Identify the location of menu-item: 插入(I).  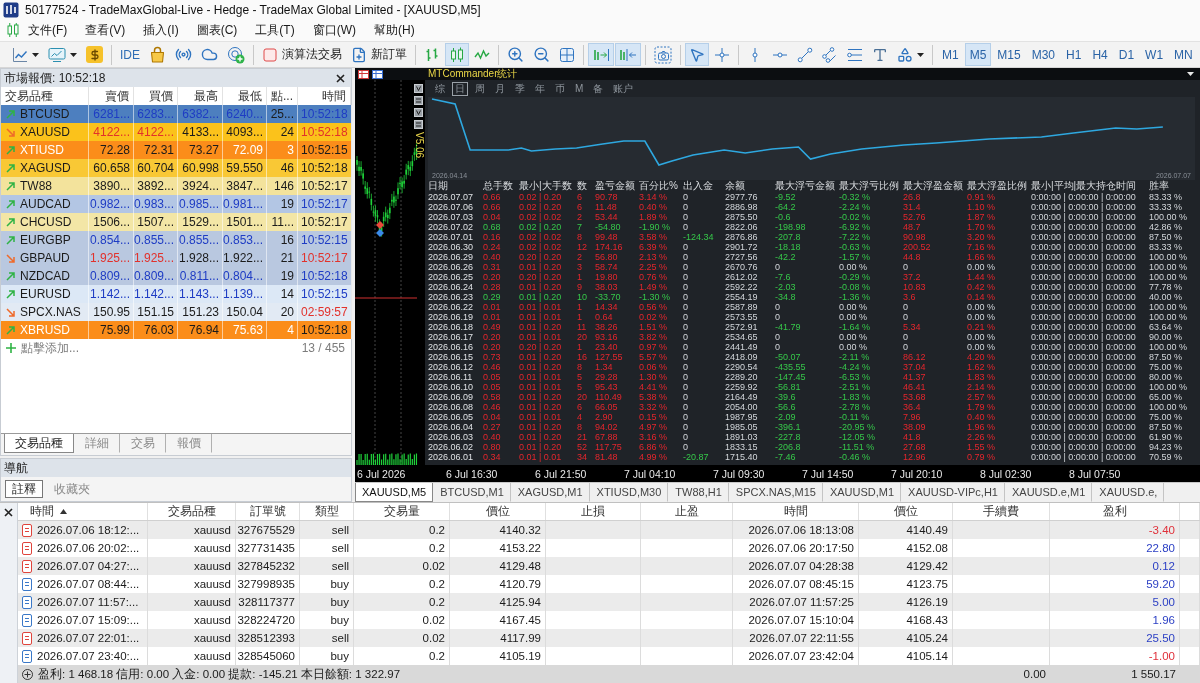
(161, 30).